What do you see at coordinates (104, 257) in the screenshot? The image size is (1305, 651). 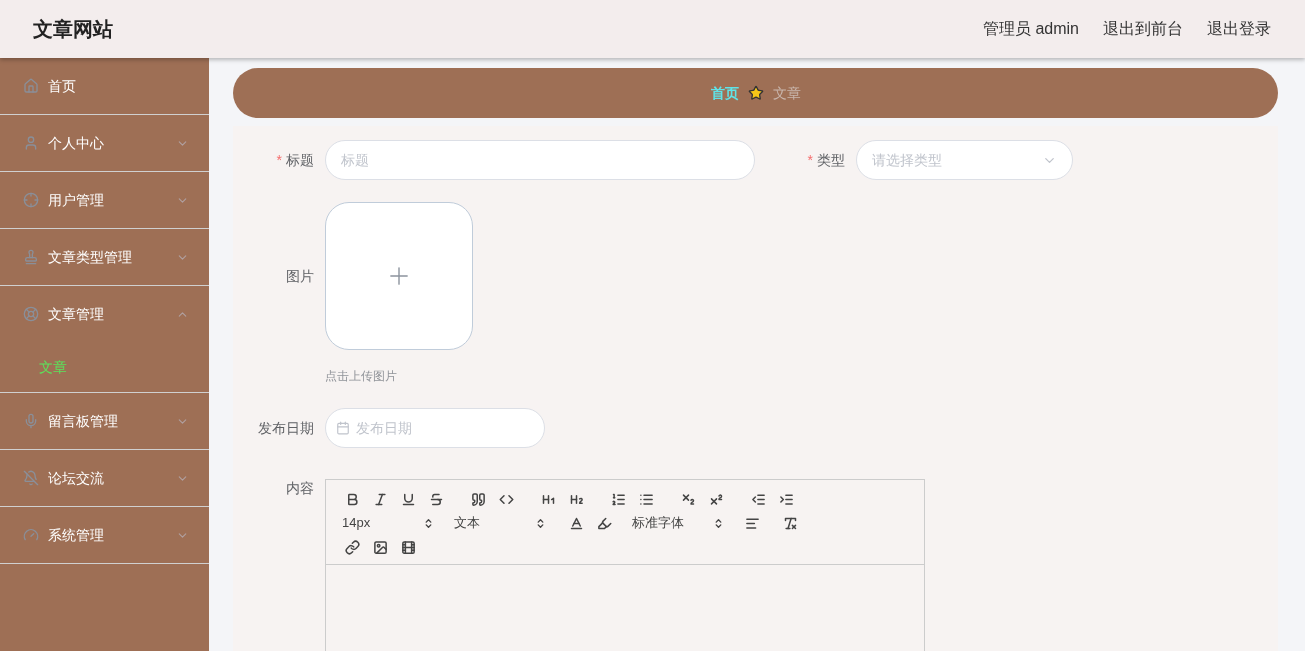 I see `sidebar-item: 文章类型管理` at bounding box center [104, 257].